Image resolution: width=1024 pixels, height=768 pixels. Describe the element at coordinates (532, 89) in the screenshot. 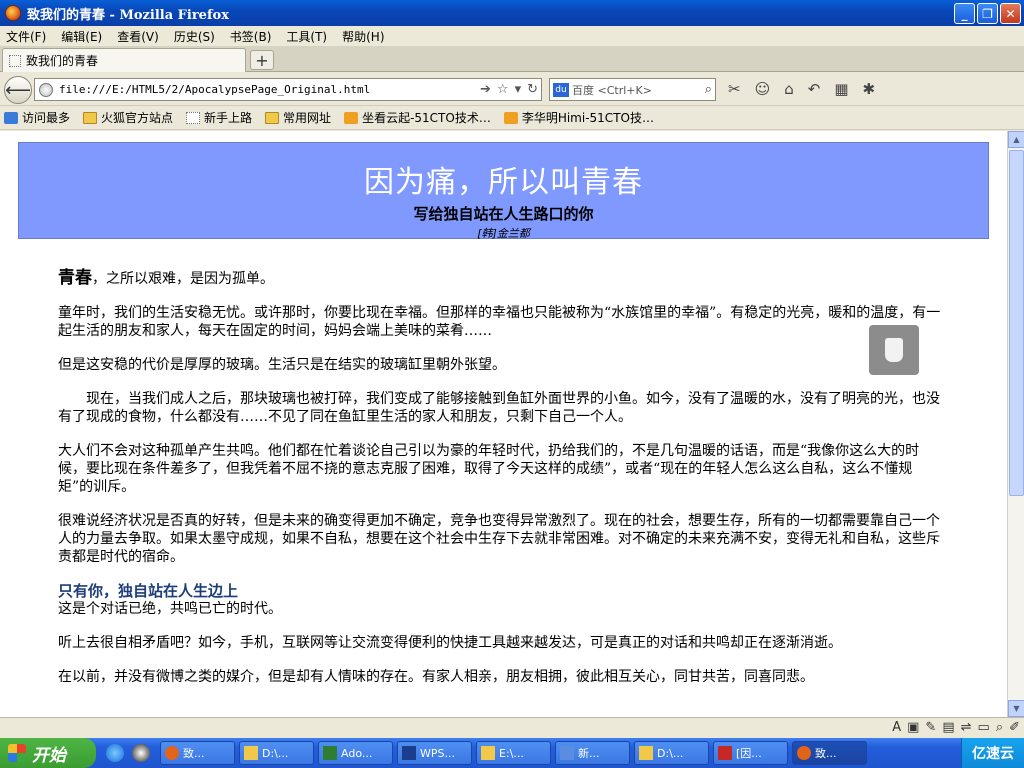

I see `reload-icon: ↻` at that location.